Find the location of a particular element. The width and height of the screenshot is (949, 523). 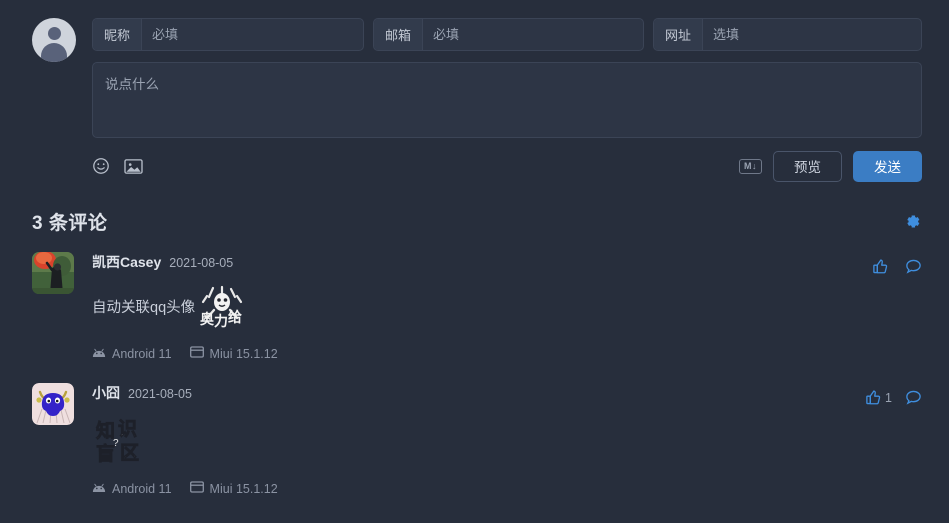

markdown-badge-icon: M↓ is located at coordinates (750, 166).